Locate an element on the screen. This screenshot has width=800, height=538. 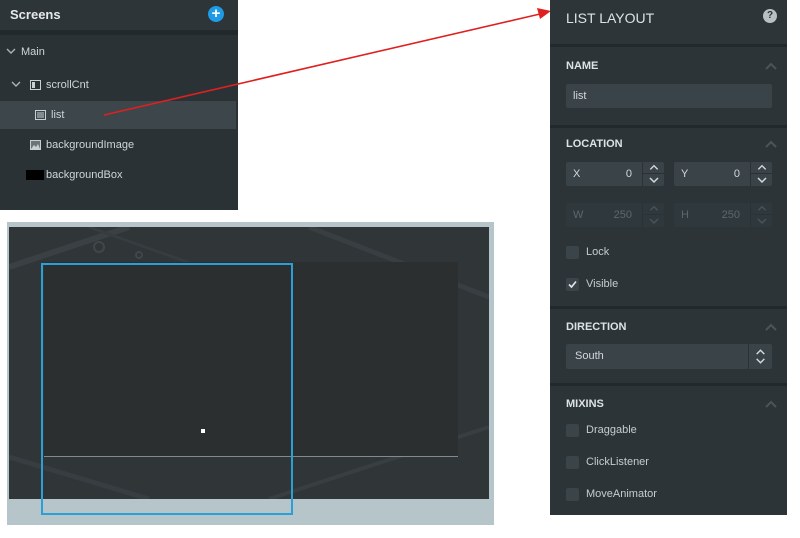
list-icon is located at coordinates (40, 115).